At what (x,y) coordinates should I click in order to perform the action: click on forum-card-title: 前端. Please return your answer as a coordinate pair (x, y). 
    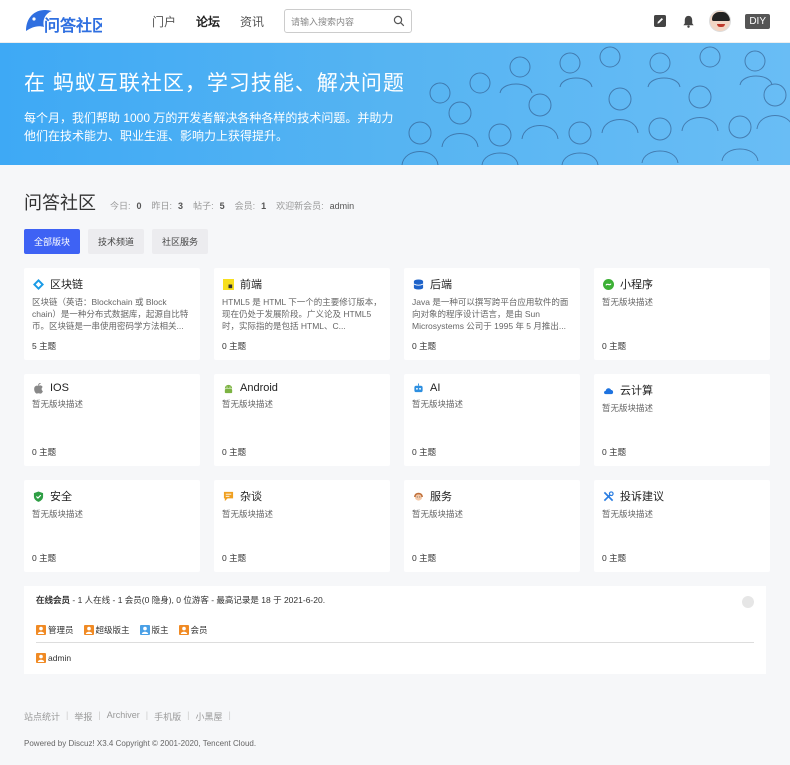
    Looking at the image, I should click on (302, 284).